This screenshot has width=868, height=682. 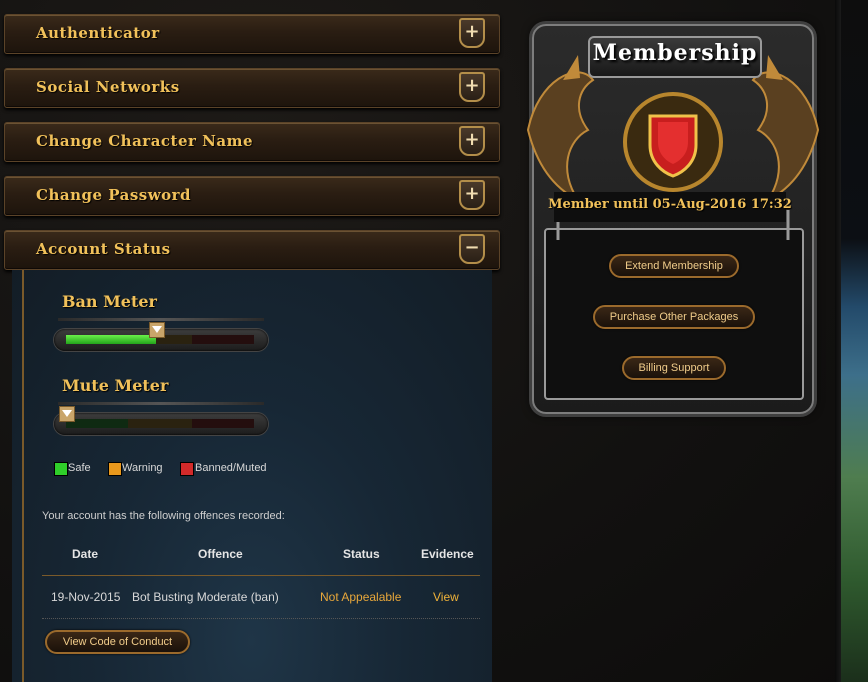 What do you see at coordinates (98, 33) in the screenshot?
I see `accordion-label: Authenticator` at bounding box center [98, 33].